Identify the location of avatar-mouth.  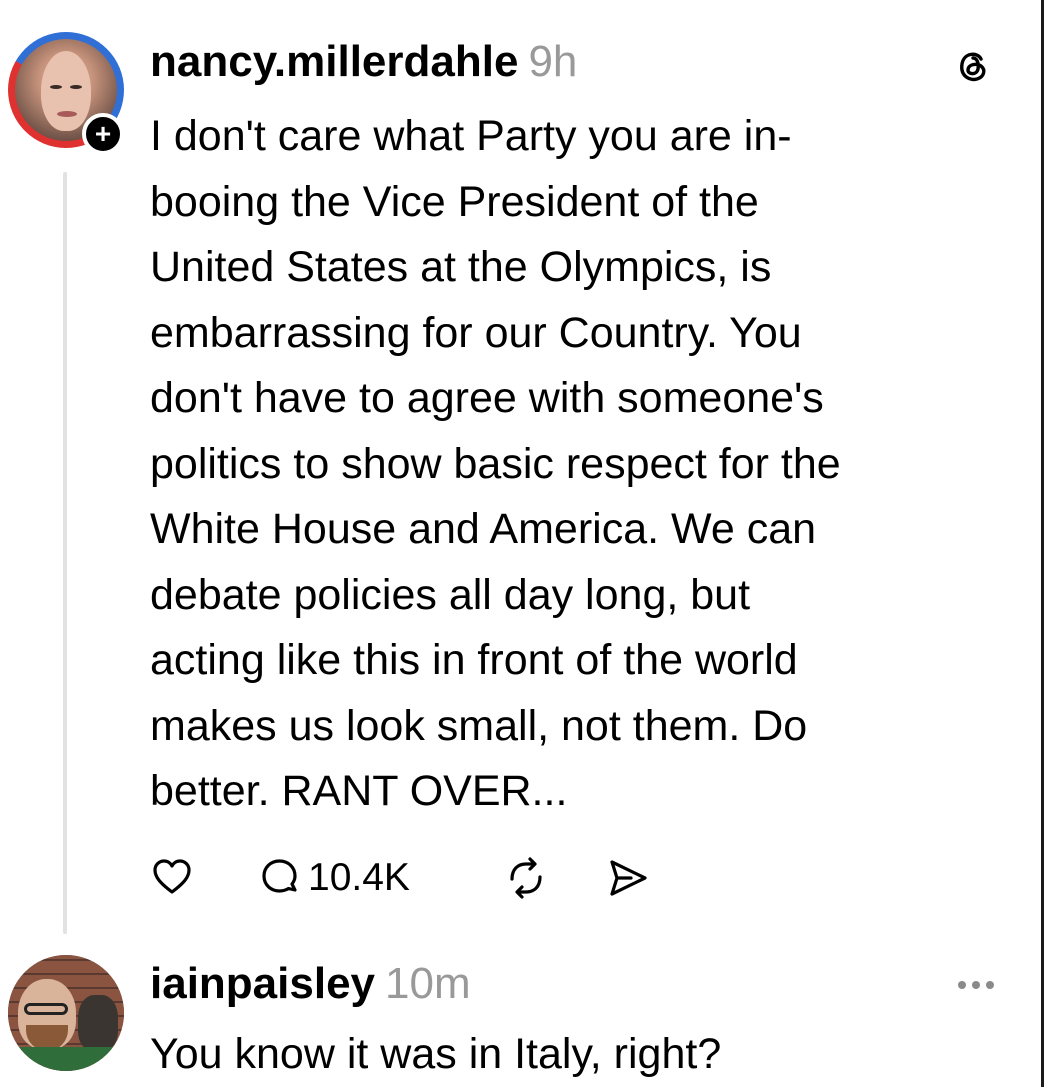
(67, 114).